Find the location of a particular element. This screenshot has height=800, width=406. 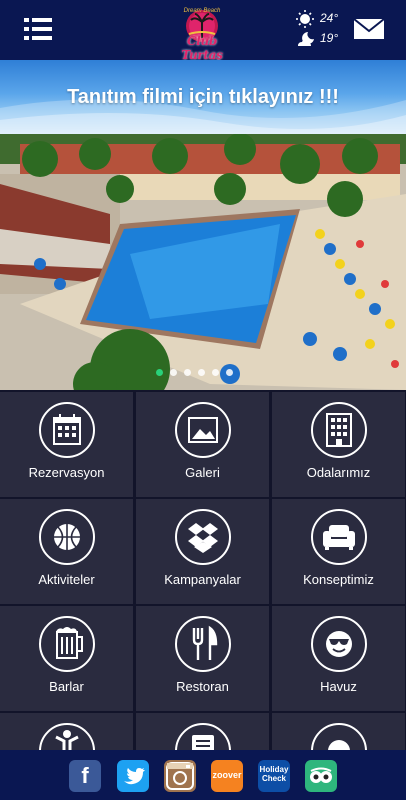

tile-label: Restoran is located at coordinates (202, 686).